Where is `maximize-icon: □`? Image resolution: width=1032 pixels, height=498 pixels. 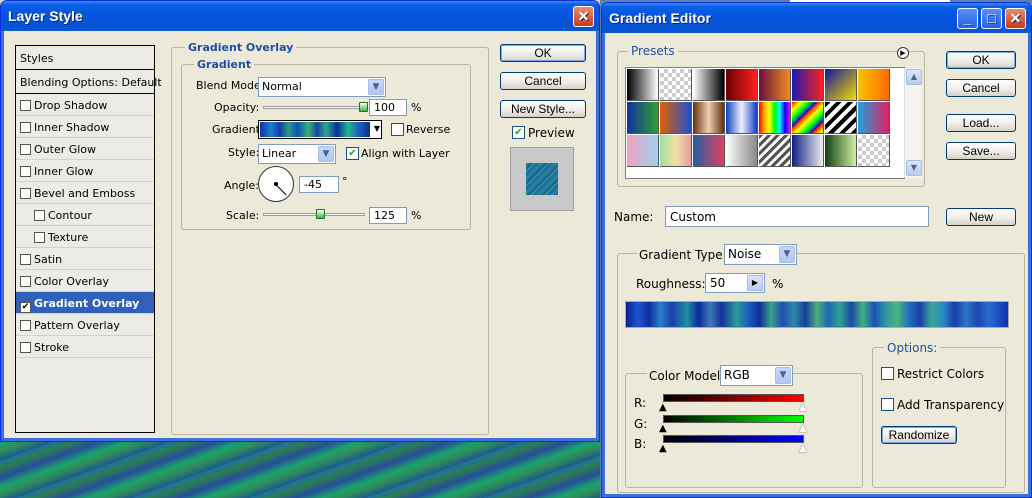 maximize-icon: □ is located at coordinates (991, 18).